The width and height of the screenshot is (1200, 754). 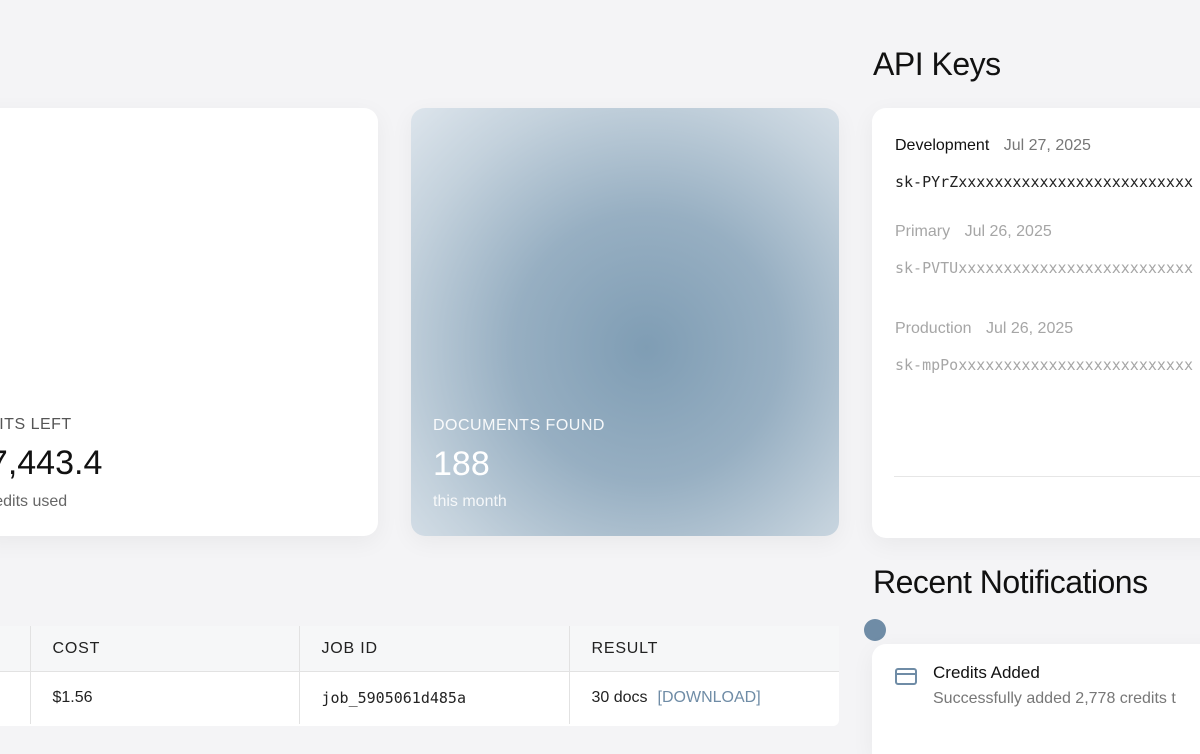 What do you see at coordinates (1044, 268) in the screenshot?
I see `api-key-value: sk-PVTUxxxxxxxxxxxxxxxxxxxxxxxxxx` at bounding box center [1044, 268].